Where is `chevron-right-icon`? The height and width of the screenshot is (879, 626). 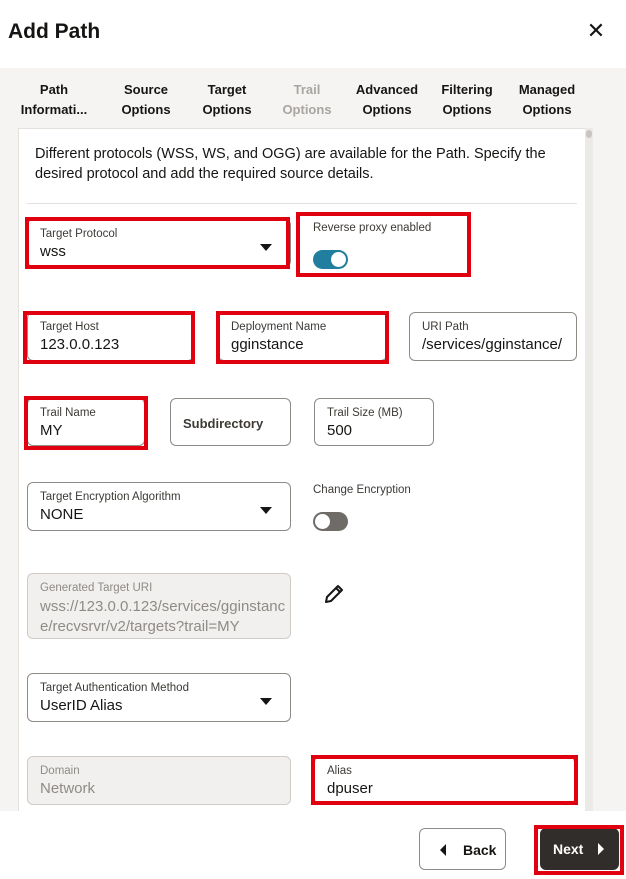 chevron-right-icon is located at coordinates (601, 849).